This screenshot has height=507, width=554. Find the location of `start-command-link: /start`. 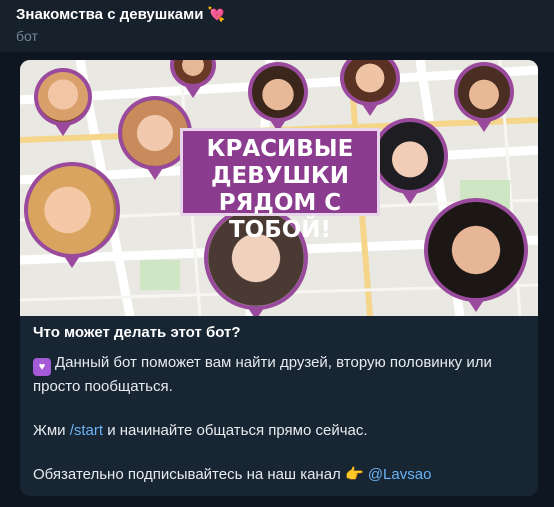

start-command-link: /start is located at coordinates (86, 430).